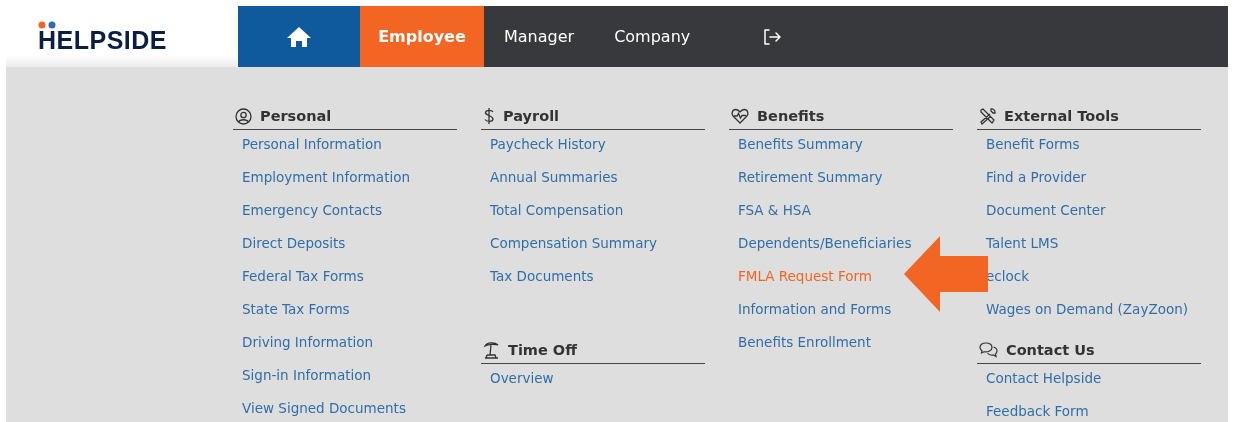 The image size is (1234, 422). Describe the element at coordinates (491, 350) in the screenshot. I see `palm-tree-icon` at that location.